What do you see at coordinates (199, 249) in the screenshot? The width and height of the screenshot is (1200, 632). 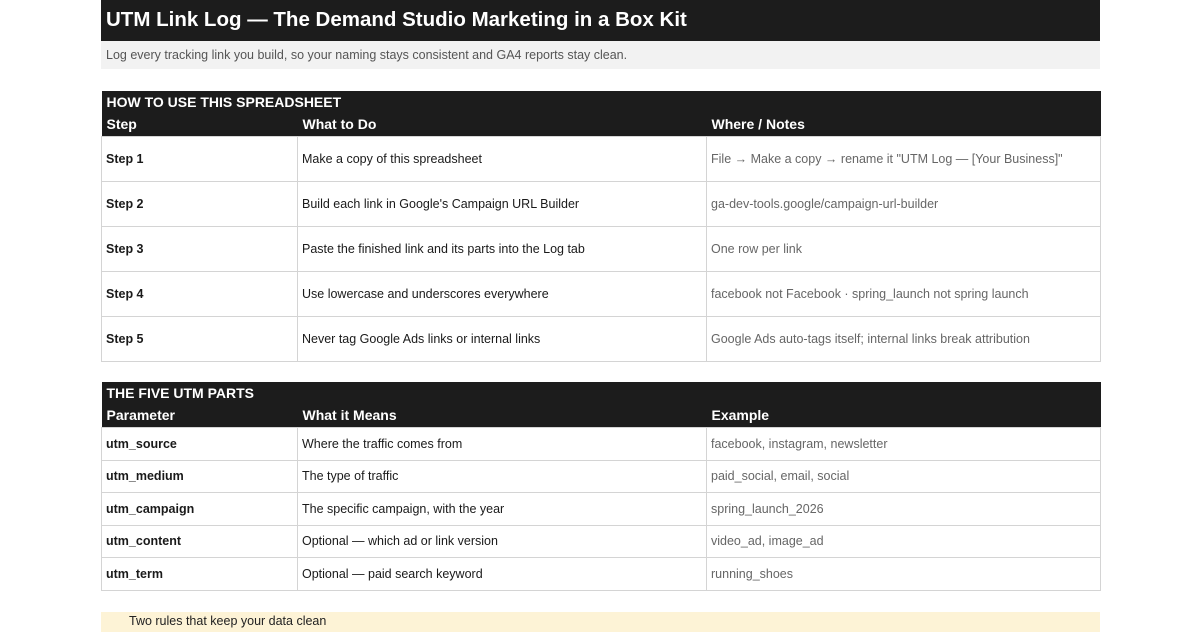 I see `step-cell: Step 3` at bounding box center [199, 249].